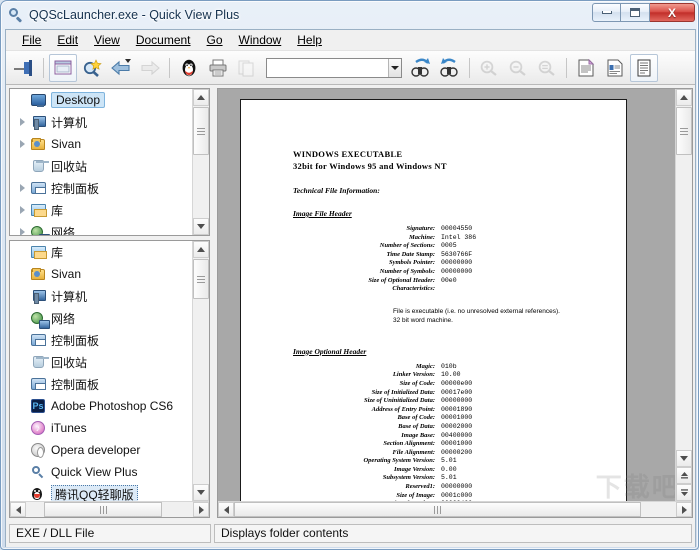  I want to click on table-row: Subsystem Version: 5.01, so click(433, 478).